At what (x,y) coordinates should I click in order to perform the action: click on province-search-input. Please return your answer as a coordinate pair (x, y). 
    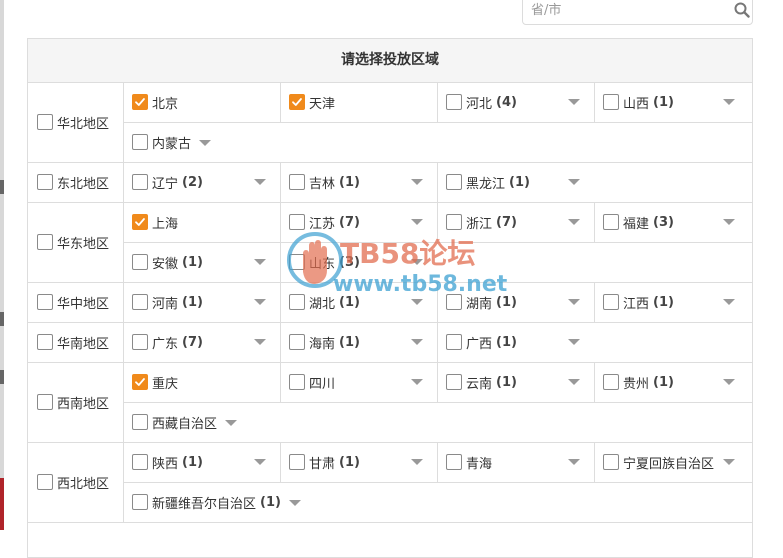
    Looking at the image, I should click on (626, 10).